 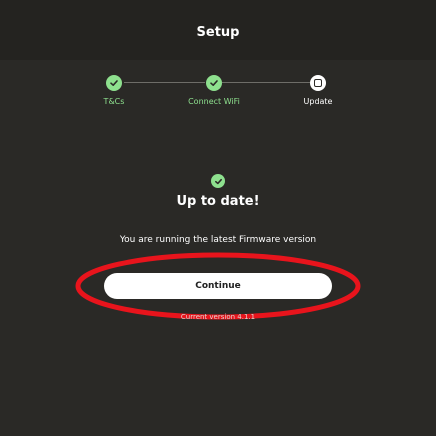 What do you see at coordinates (218, 286) in the screenshot?
I see `continue-button: Continue` at bounding box center [218, 286].